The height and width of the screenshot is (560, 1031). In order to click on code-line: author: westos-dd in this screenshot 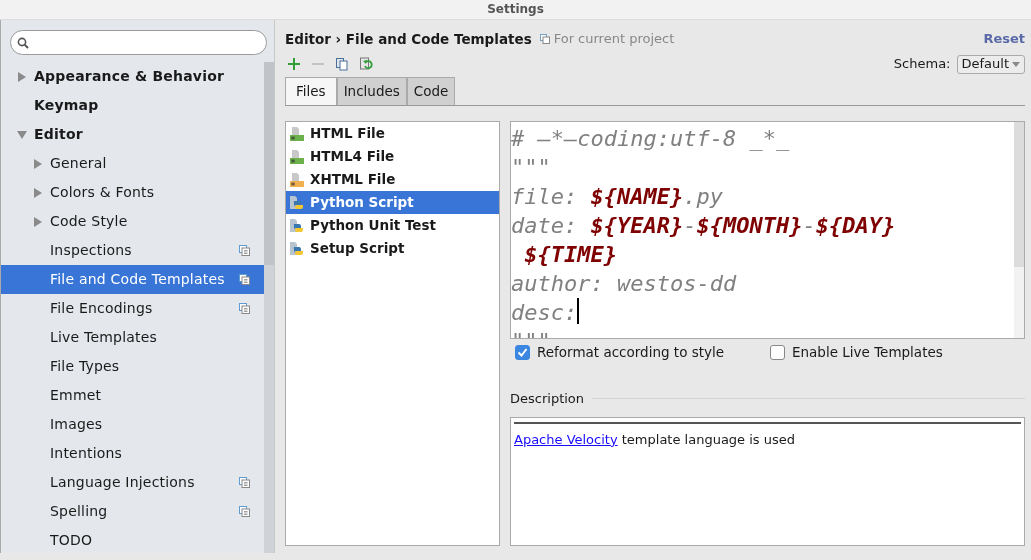, I will do `click(624, 284)`.